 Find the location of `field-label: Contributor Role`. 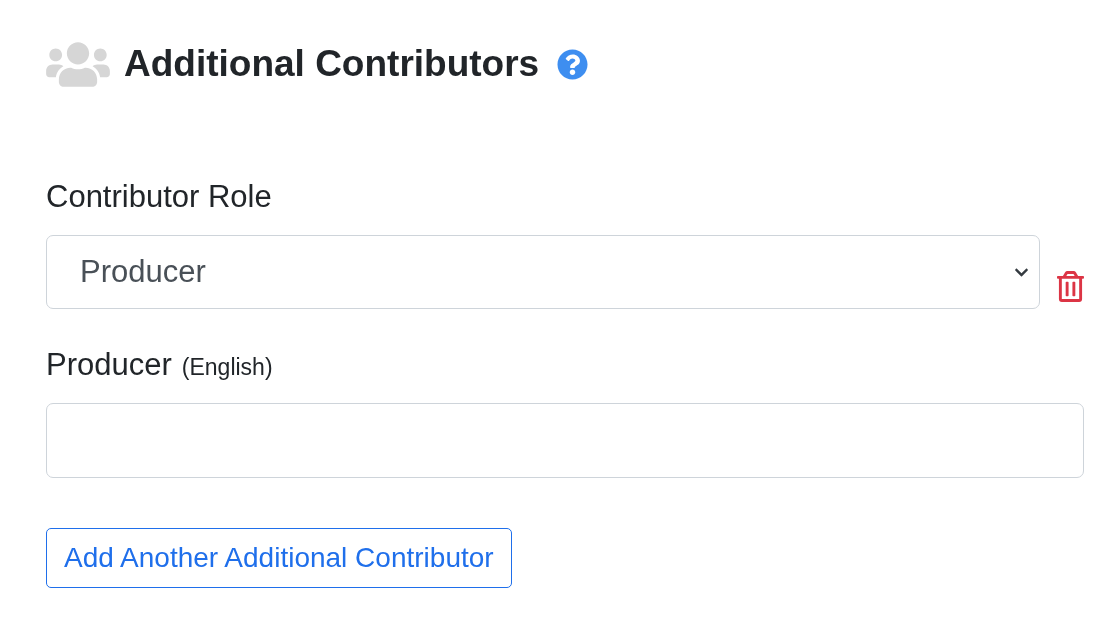

field-label: Contributor Role is located at coordinates (159, 197).